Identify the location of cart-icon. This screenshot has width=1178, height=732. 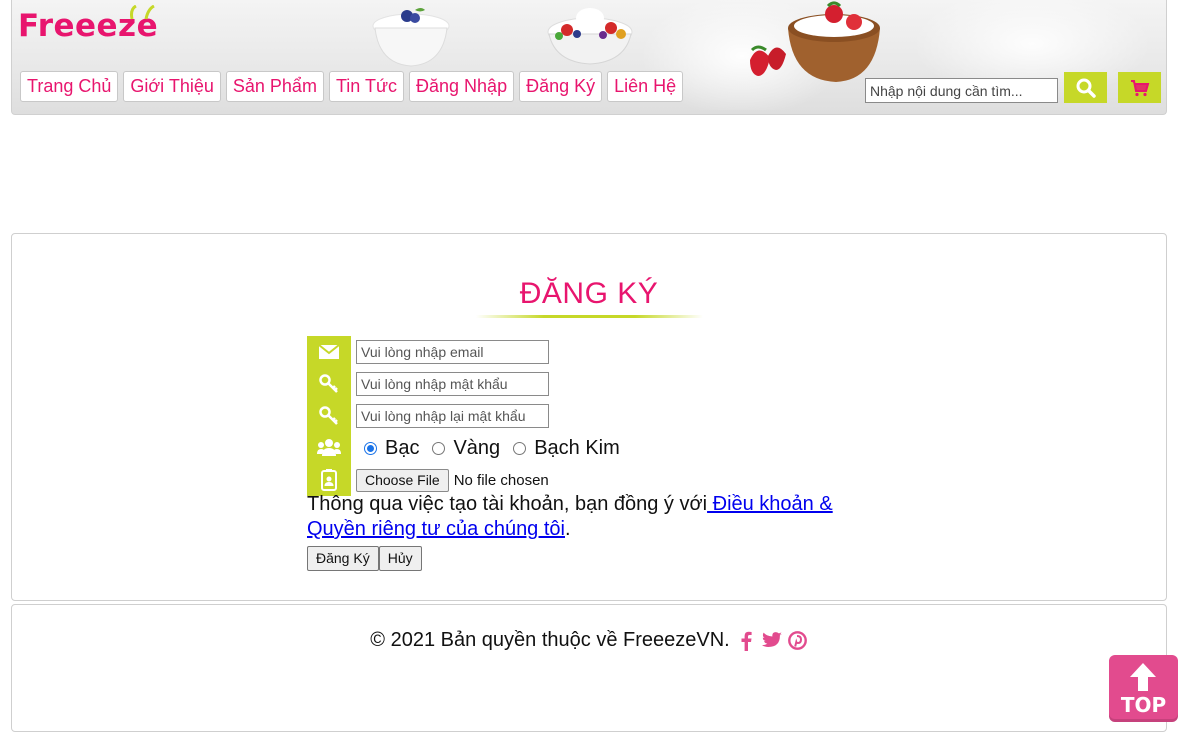
(1139, 87).